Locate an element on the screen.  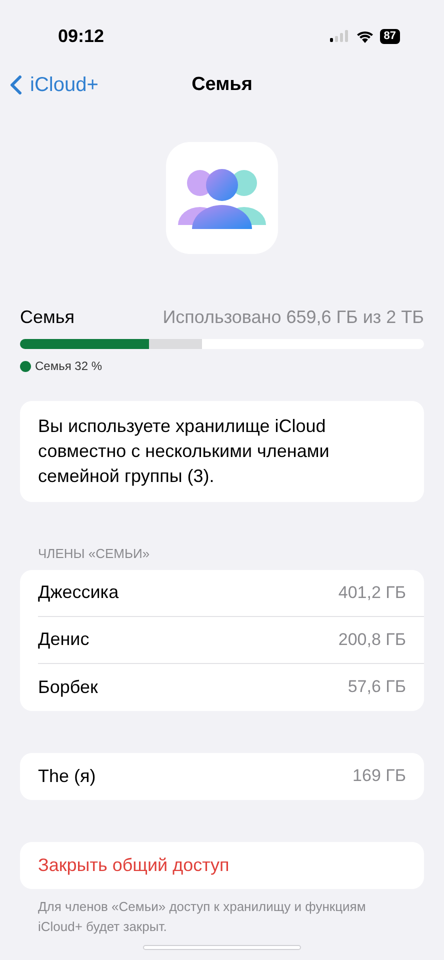
nav-title: Семья is located at coordinates (222, 84).